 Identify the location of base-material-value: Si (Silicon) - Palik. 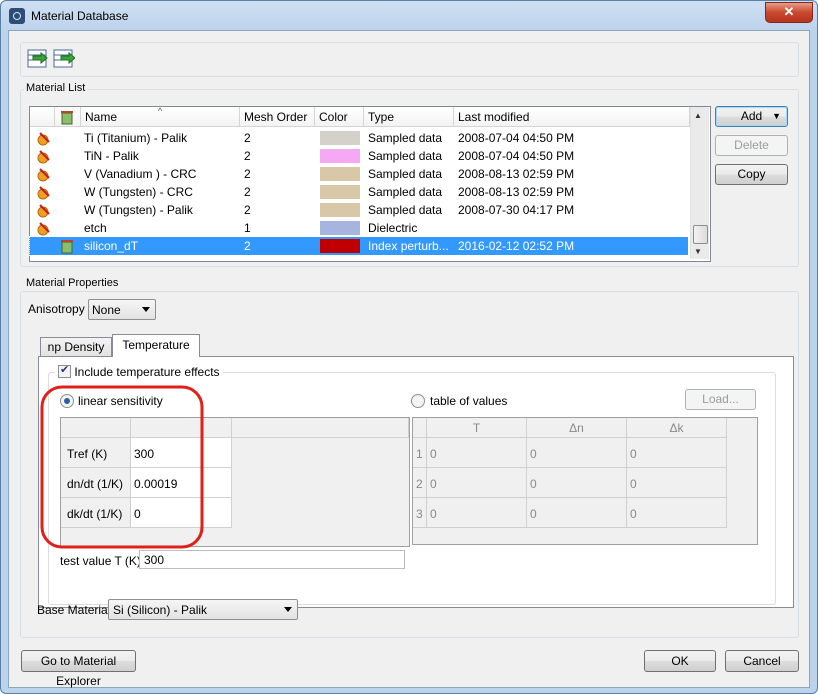
(160, 610).